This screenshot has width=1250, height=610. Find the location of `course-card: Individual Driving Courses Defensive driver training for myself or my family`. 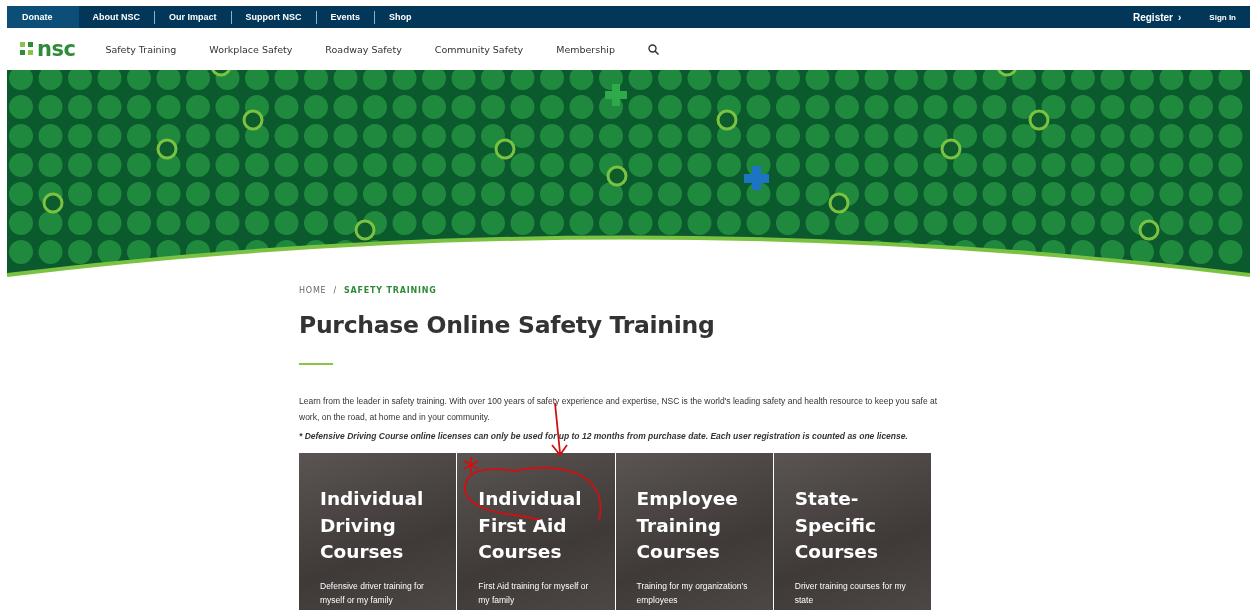

course-card: Individual Driving Courses Defensive driver training for myself or my family is located at coordinates (378, 531).